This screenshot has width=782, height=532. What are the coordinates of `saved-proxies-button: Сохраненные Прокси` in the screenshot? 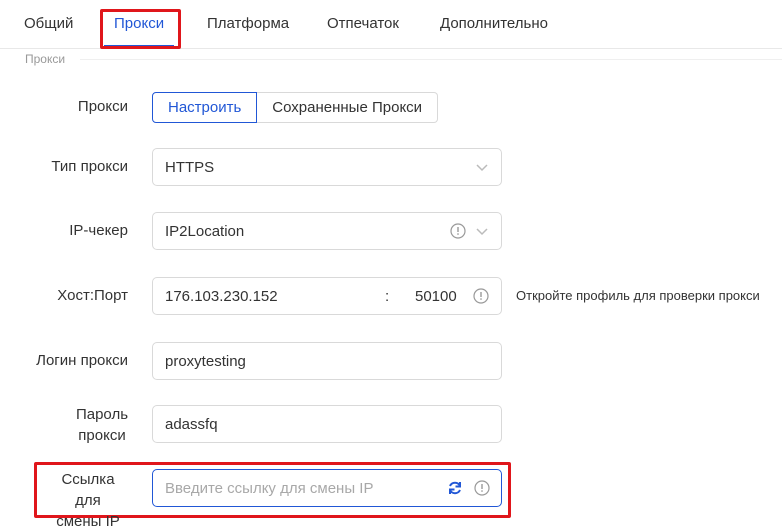 It's located at (348, 107).